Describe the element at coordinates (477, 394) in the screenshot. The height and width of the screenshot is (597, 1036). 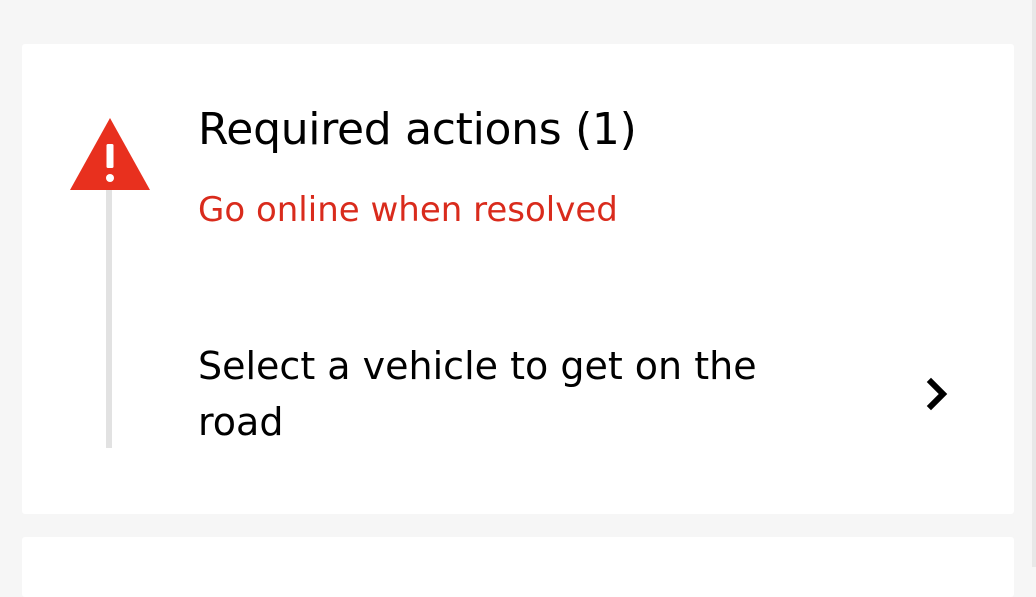
I see `action-item-label: Select a vehicle to get on the road` at that location.